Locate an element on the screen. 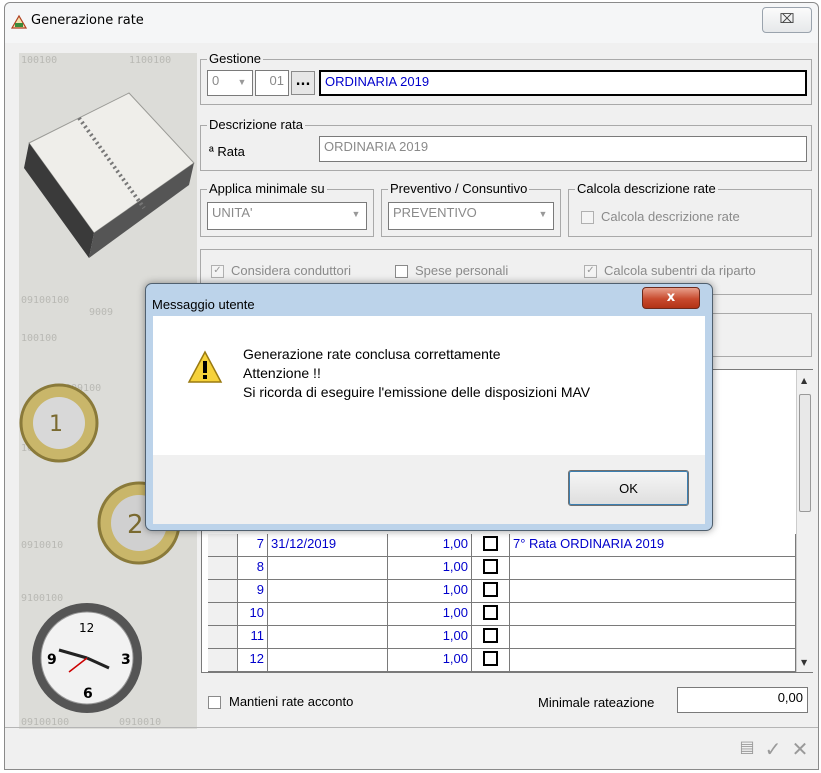 The image size is (821, 773). calcola-checkbox is located at coordinates (587, 217).